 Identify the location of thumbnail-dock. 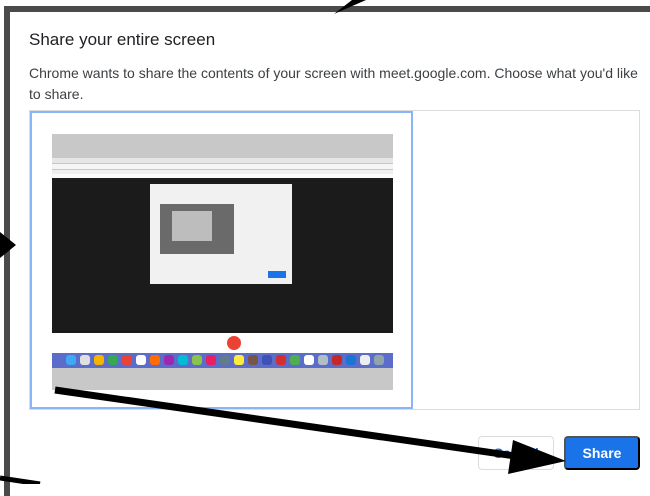
(222, 360).